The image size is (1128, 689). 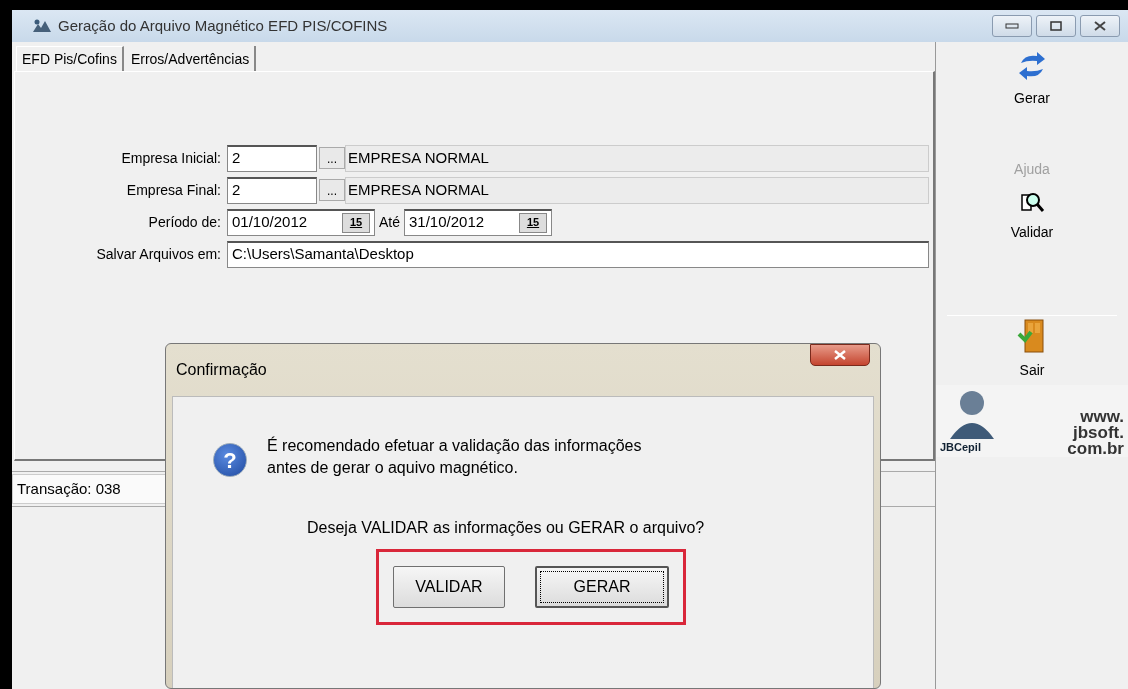 I want to click on field-label: Período de:, so click(x=184, y=222).